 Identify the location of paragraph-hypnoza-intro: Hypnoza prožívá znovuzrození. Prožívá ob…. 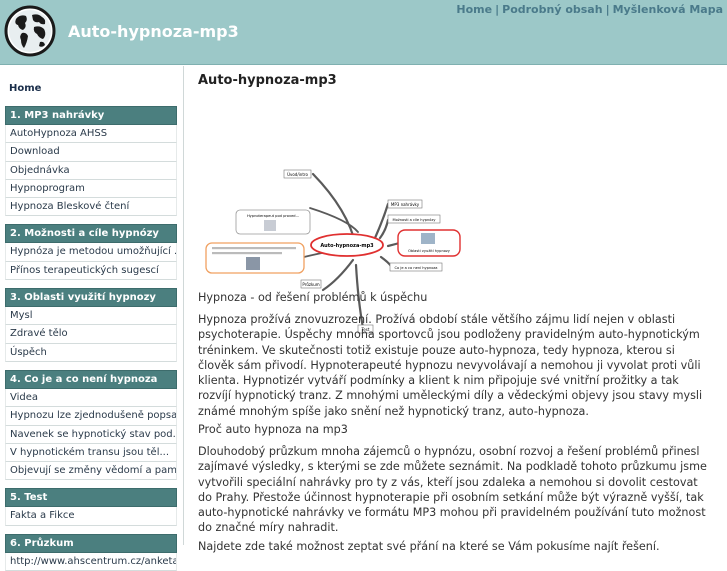
(450, 365).